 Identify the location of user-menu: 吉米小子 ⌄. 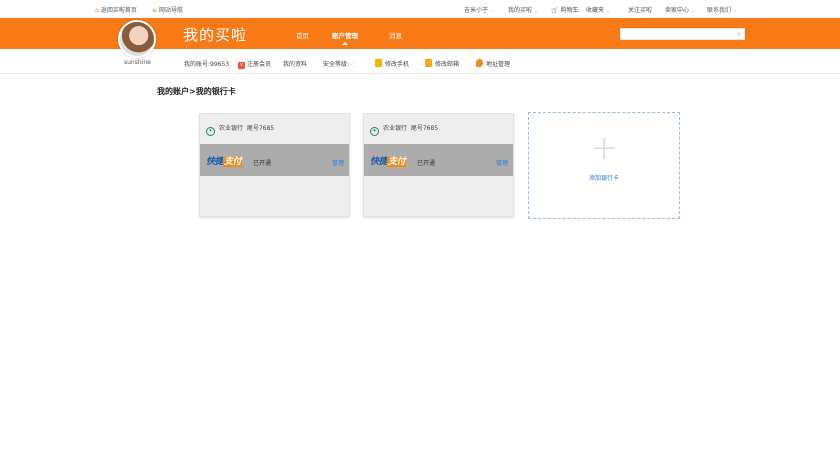
(479, 9).